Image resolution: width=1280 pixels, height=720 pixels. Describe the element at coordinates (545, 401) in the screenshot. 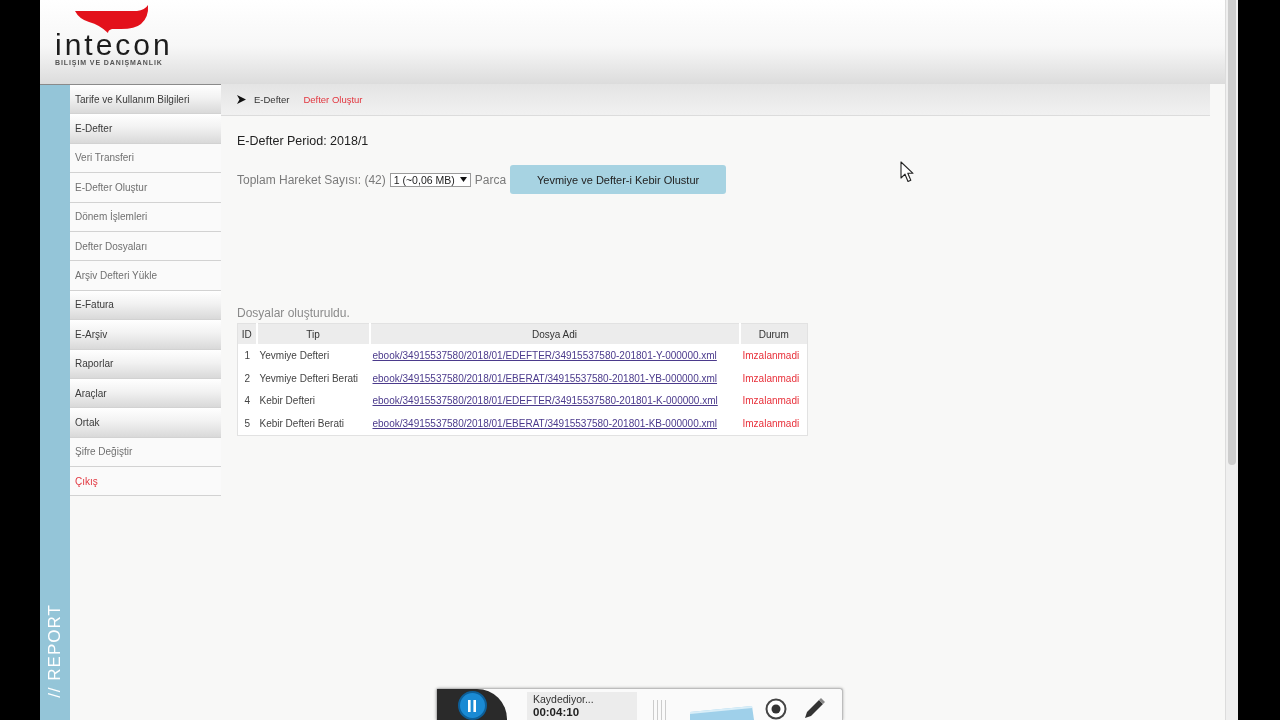

I see `file-link: ebook/34915537580/2018/01/EDEFTER/34915537580-201801-K-000000.xml` at that location.